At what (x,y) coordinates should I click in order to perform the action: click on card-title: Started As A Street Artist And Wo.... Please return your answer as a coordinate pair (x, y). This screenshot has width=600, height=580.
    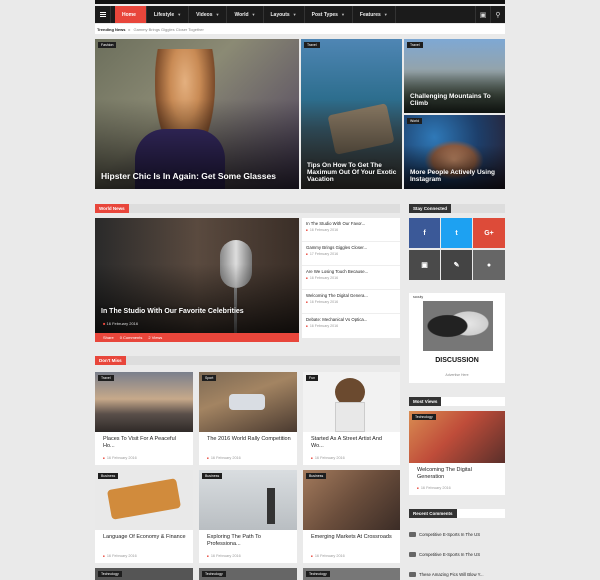
    Looking at the image, I should click on (352, 443).